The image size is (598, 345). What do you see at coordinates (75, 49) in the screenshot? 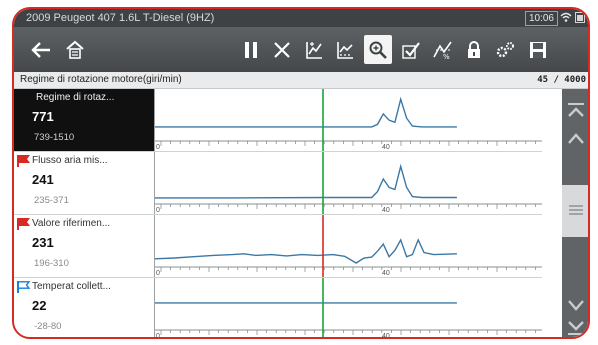
I see `home-icon` at bounding box center [75, 49].